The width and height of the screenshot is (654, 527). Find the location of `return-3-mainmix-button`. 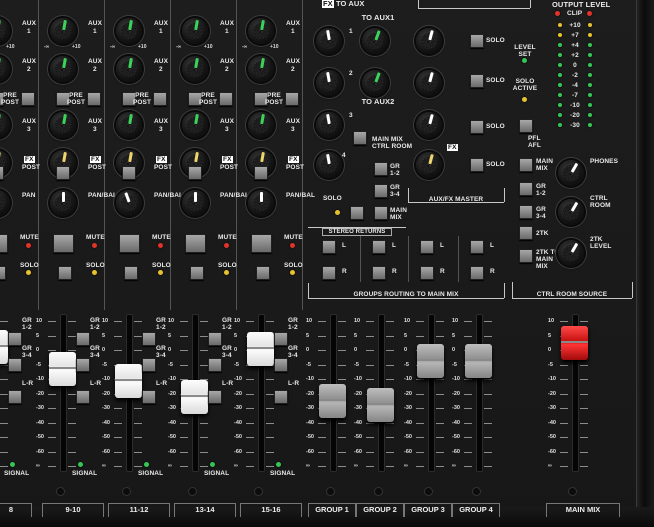

return-3-mainmix-button is located at coordinates (360, 138).